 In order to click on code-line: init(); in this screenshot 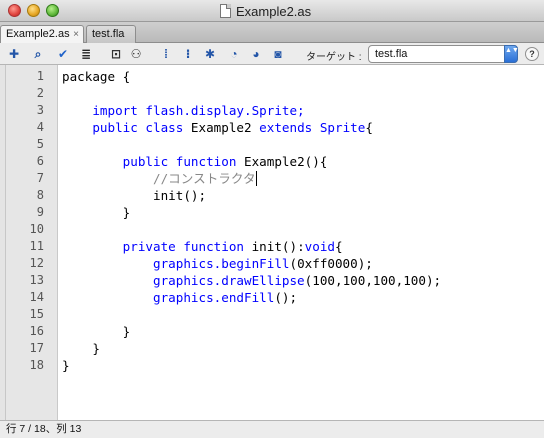, I will do `click(134, 195)`.